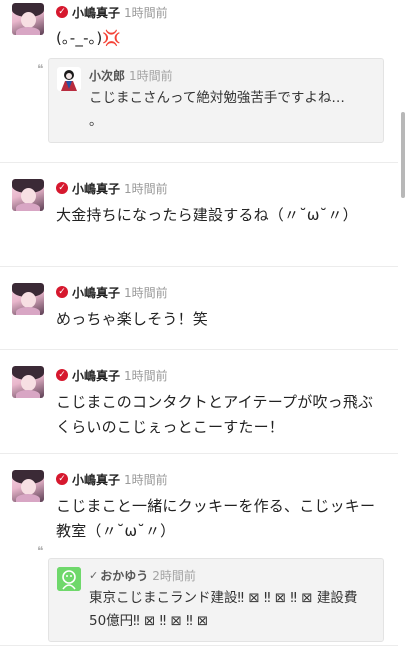  What do you see at coordinates (124, 575) in the screenshot?
I see `author-name: おかゆう` at bounding box center [124, 575].